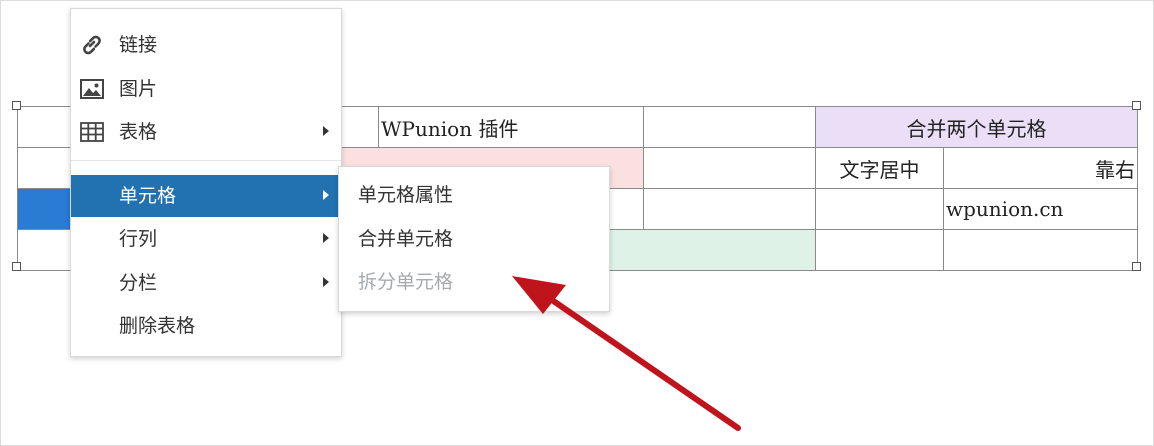  I want to click on submenu-item-split-cell: 拆分单元格, so click(474, 282).